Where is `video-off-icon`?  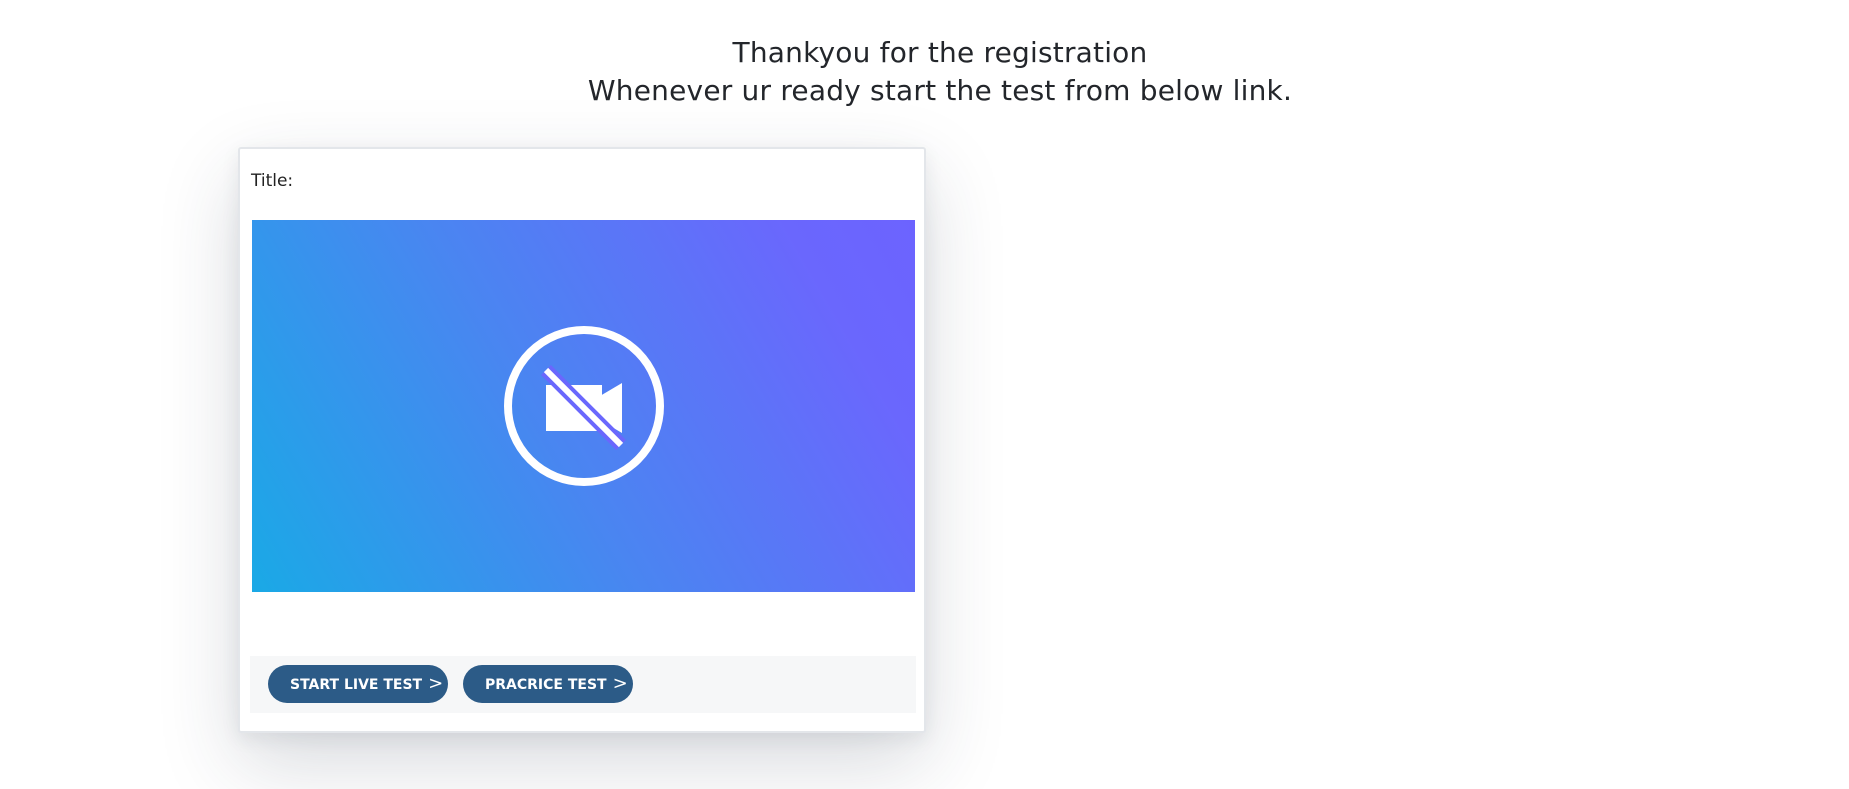 video-off-icon is located at coordinates (583, 406).